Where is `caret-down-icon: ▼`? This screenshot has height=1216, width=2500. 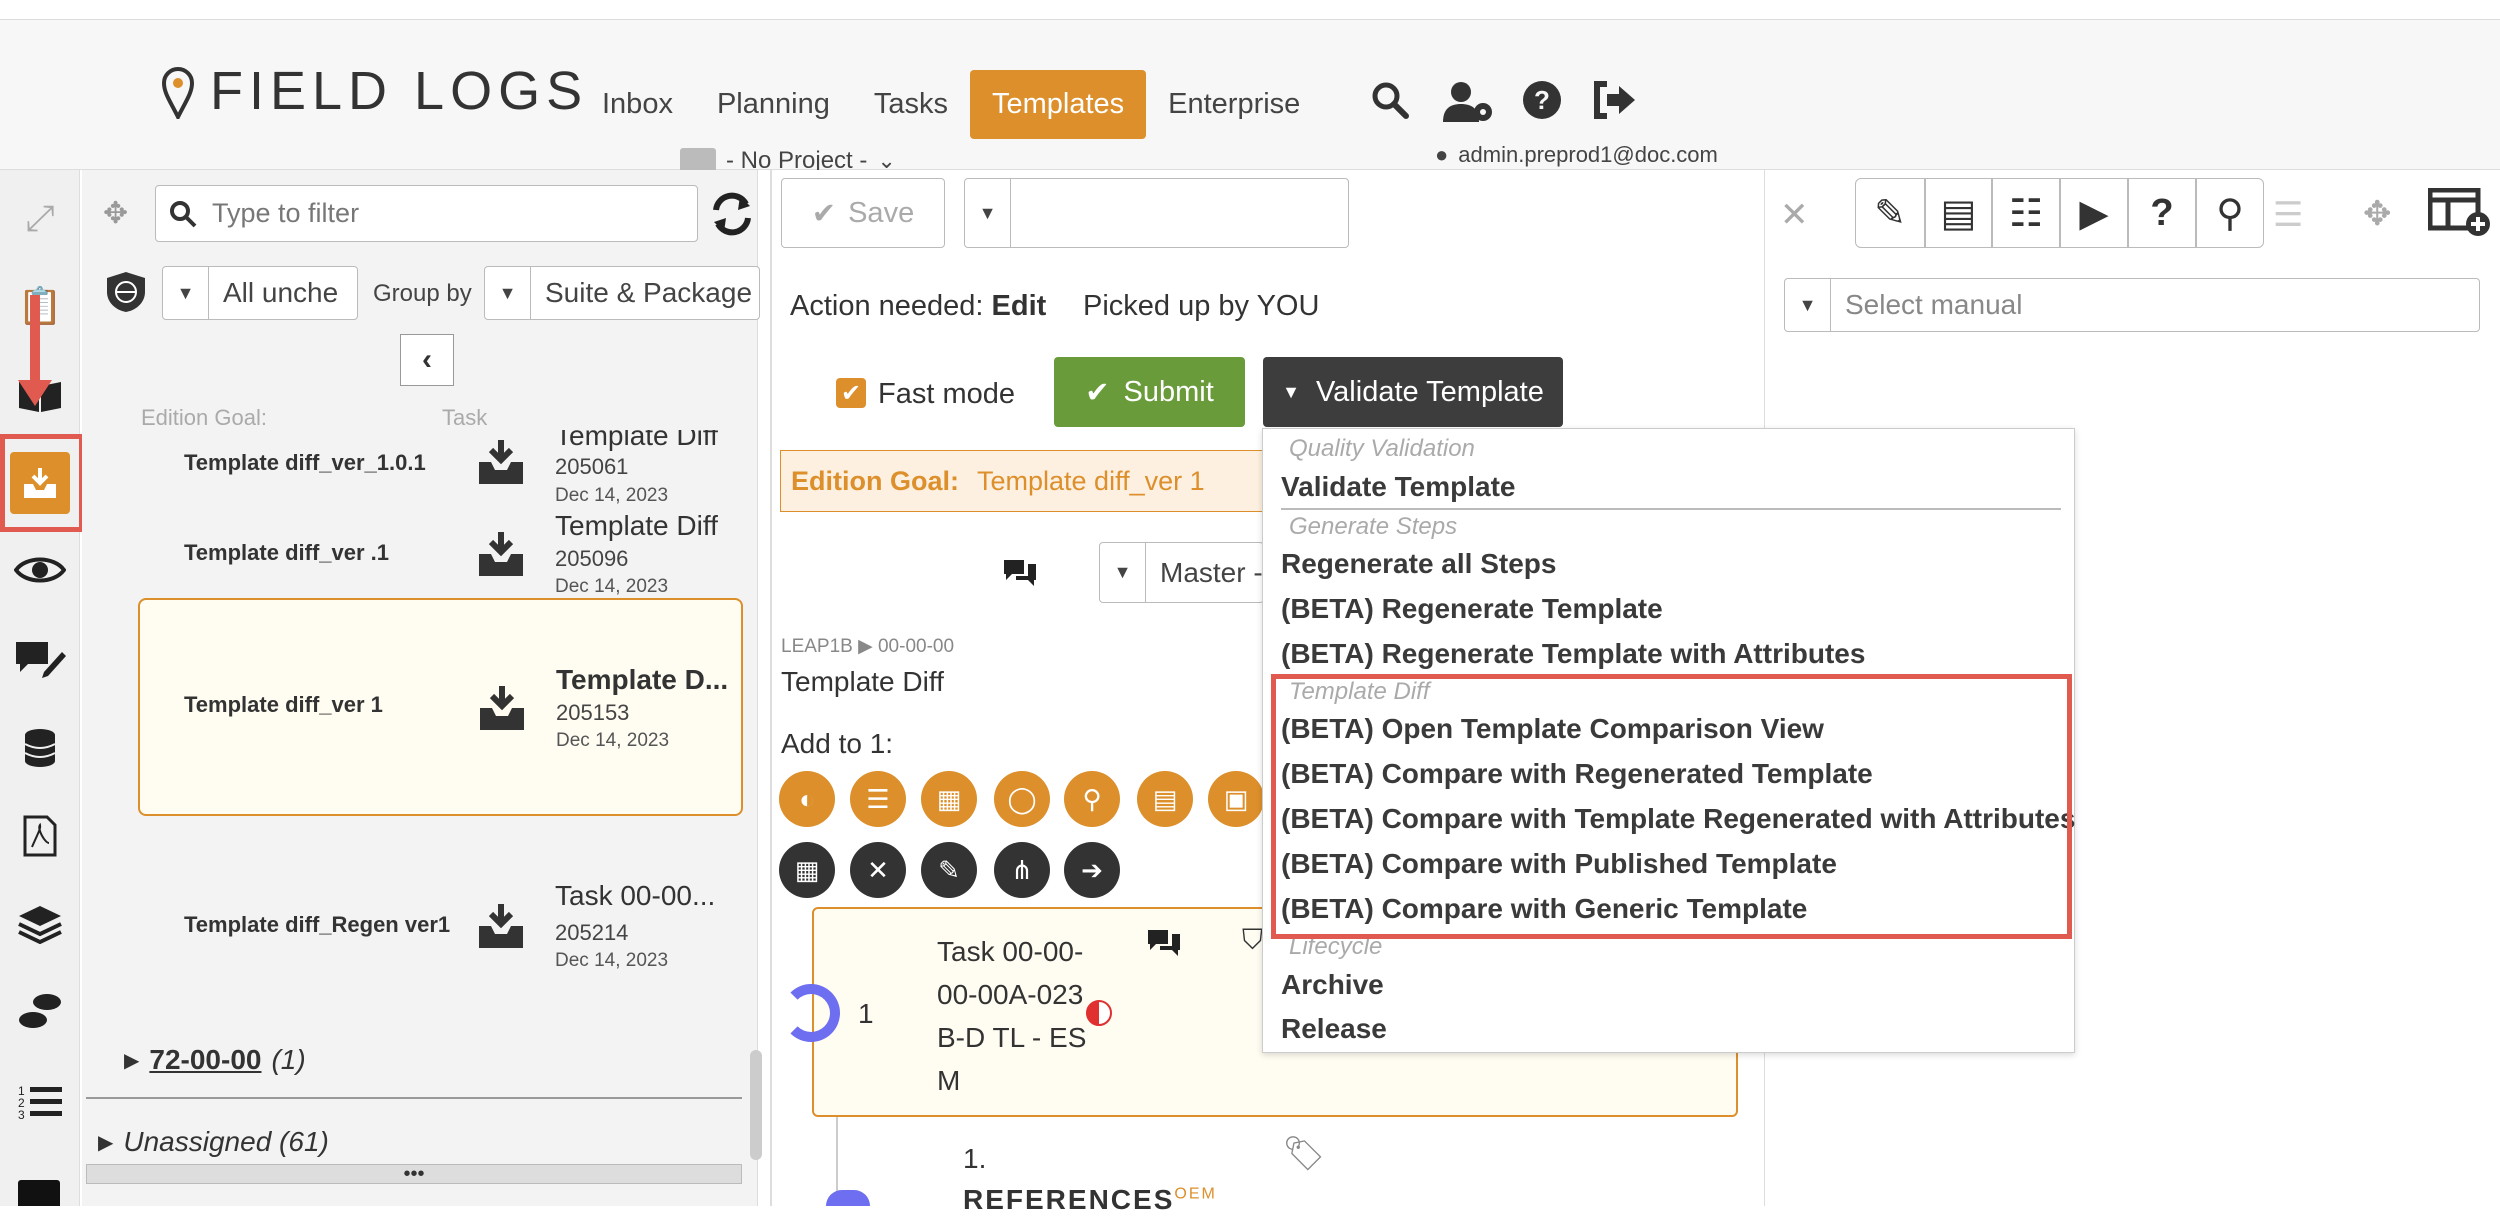
caret-down-icon: ▼ is located at coordinates (1808, 305).